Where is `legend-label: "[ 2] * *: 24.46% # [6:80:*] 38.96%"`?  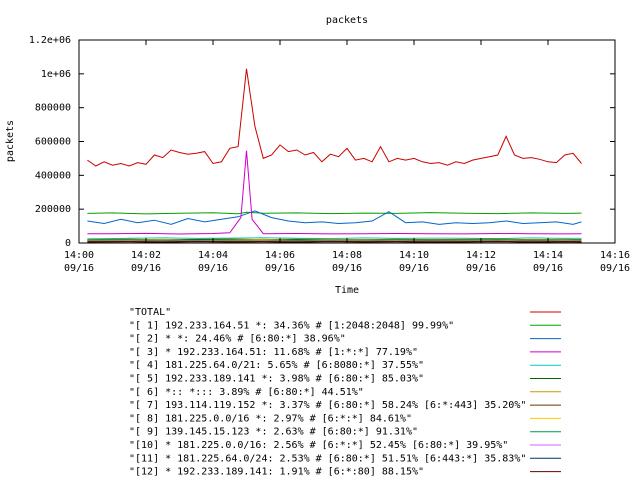 legend-label: "[ 2] * *: 24.46% # [6:80:*] 38.96%" is located at coordinates (237, 339).